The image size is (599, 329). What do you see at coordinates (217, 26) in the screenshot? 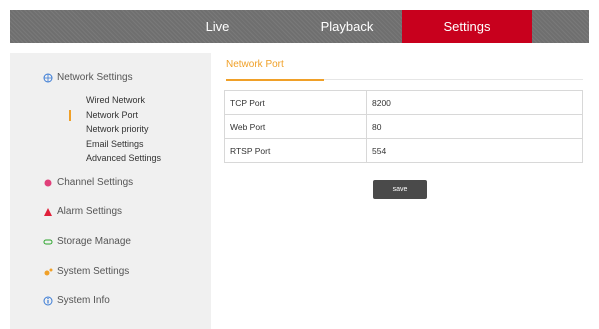
I see `tab-live: Live` at bounding box center [217, 26].